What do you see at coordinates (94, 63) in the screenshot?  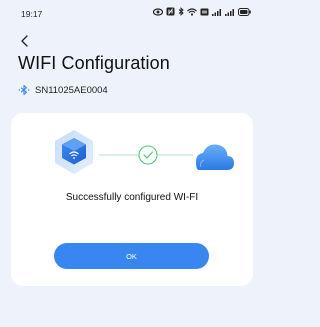 I see `page-title: WIFI Configuration` at bounding box center [94, 63].